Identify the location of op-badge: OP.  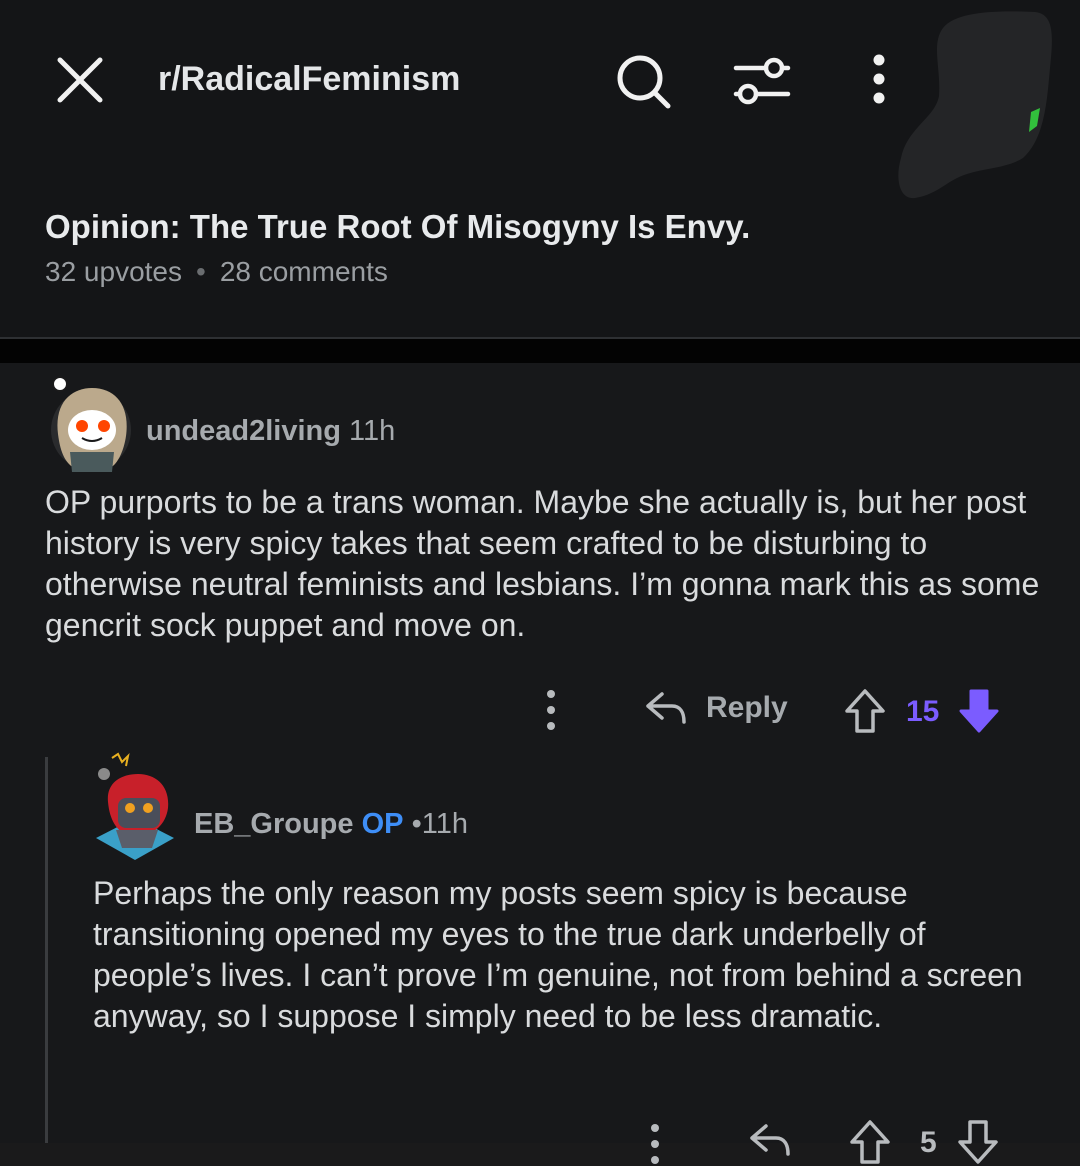
(382, 824).